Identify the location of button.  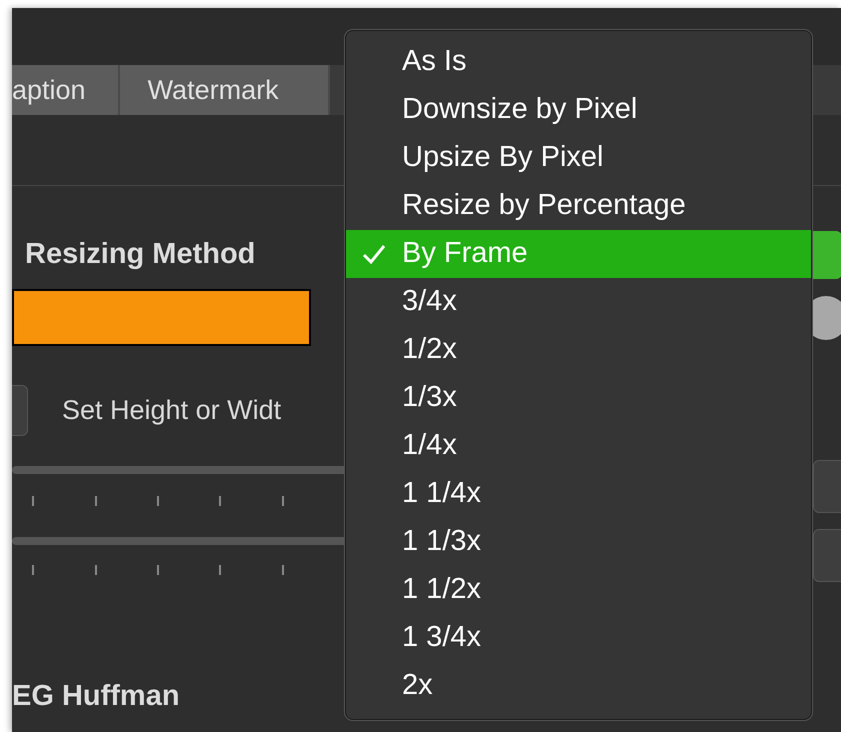
(20, 410).